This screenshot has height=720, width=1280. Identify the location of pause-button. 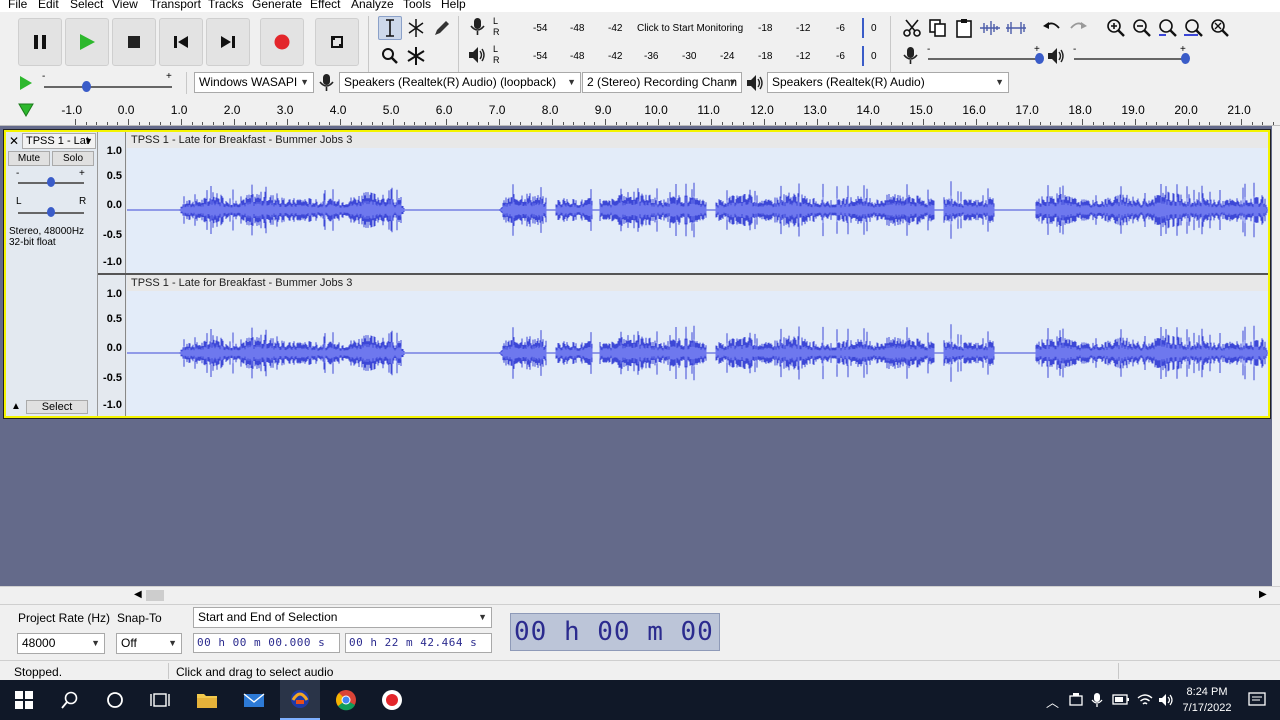
(40, 42).